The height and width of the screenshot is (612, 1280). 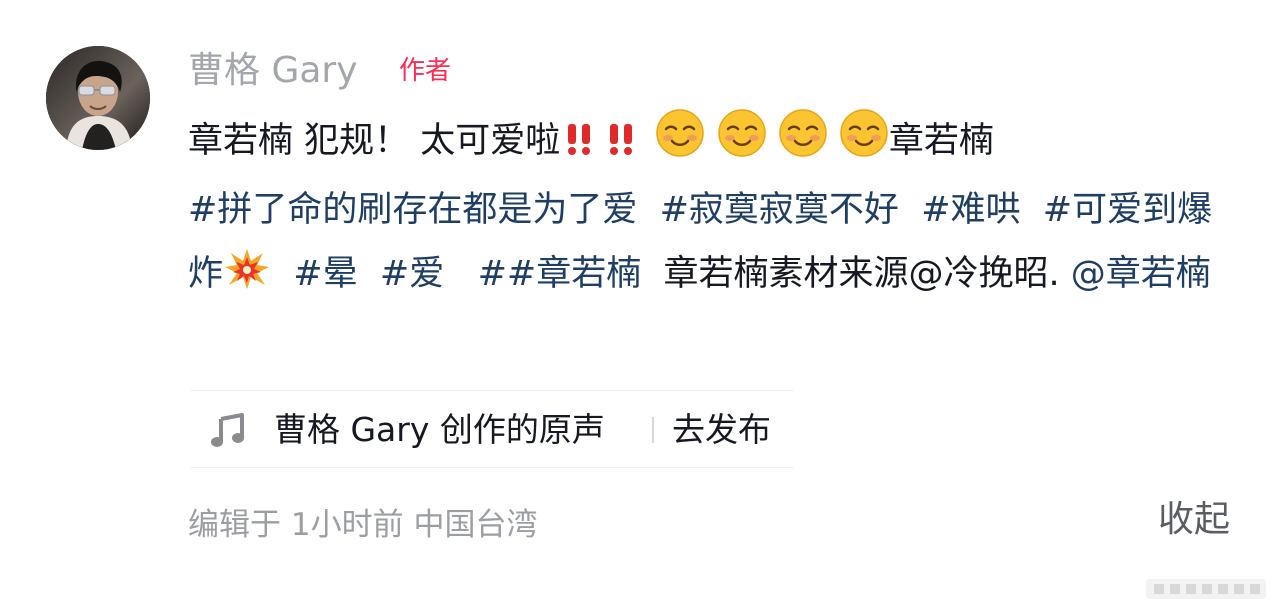 What do you see at coordinates (347, 525) in the screenshot?
I see `timestamp: 1小时前` at bounding box center [347, 525].